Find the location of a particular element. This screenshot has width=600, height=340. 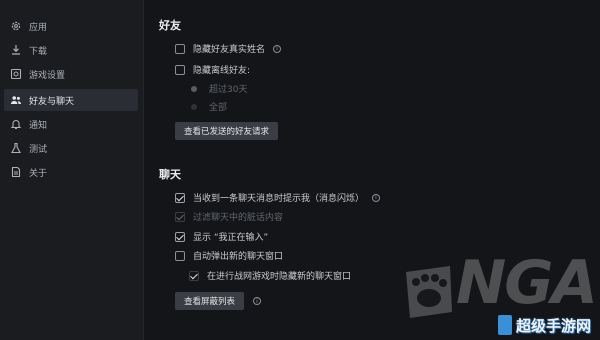

friends-section-title: 好友 is located at coordinates (170, 25).